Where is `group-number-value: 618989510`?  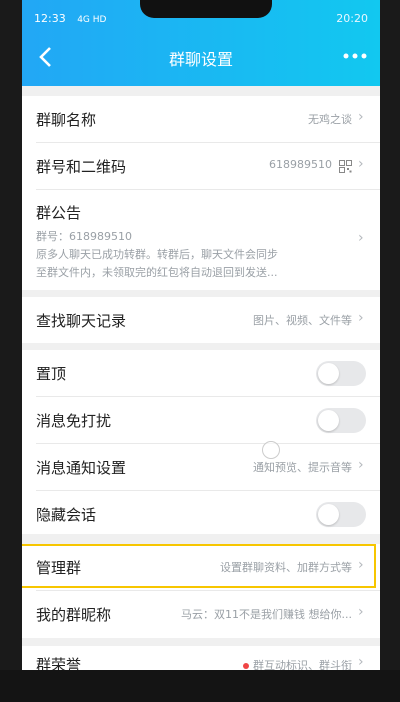
group-number-value: 618989510 is located at coordinates (300, 164).